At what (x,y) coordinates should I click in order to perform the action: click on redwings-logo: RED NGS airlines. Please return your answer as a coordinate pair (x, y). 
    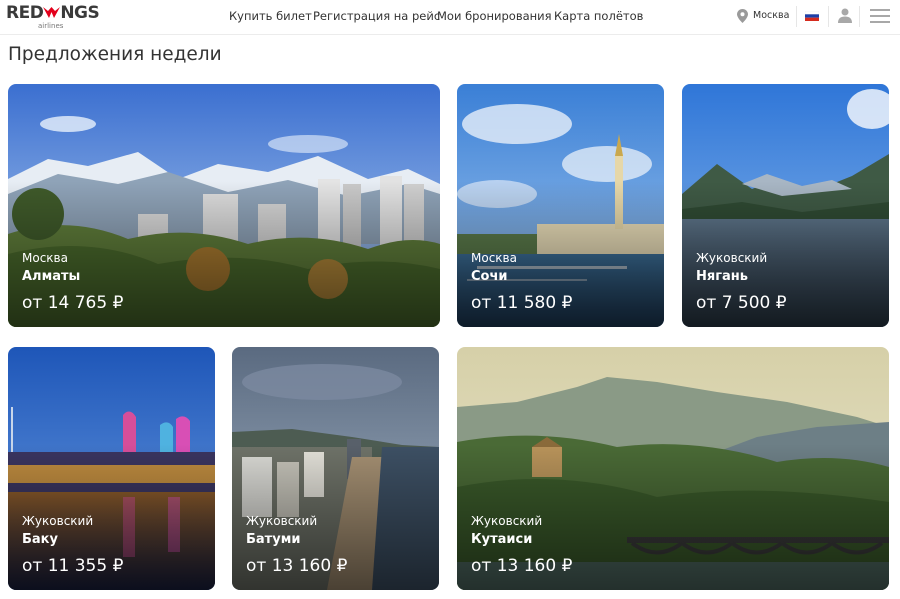
    Looking at the image, I should click on (53, 18).